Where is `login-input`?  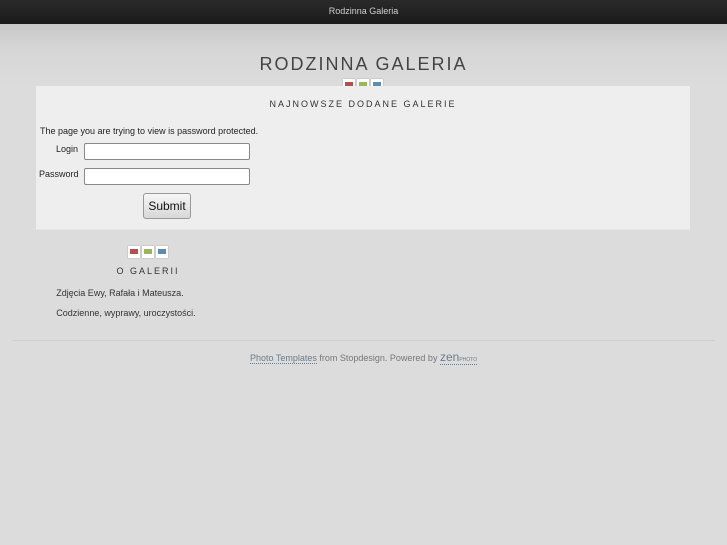 login-input is located at coordinates (167, 151).